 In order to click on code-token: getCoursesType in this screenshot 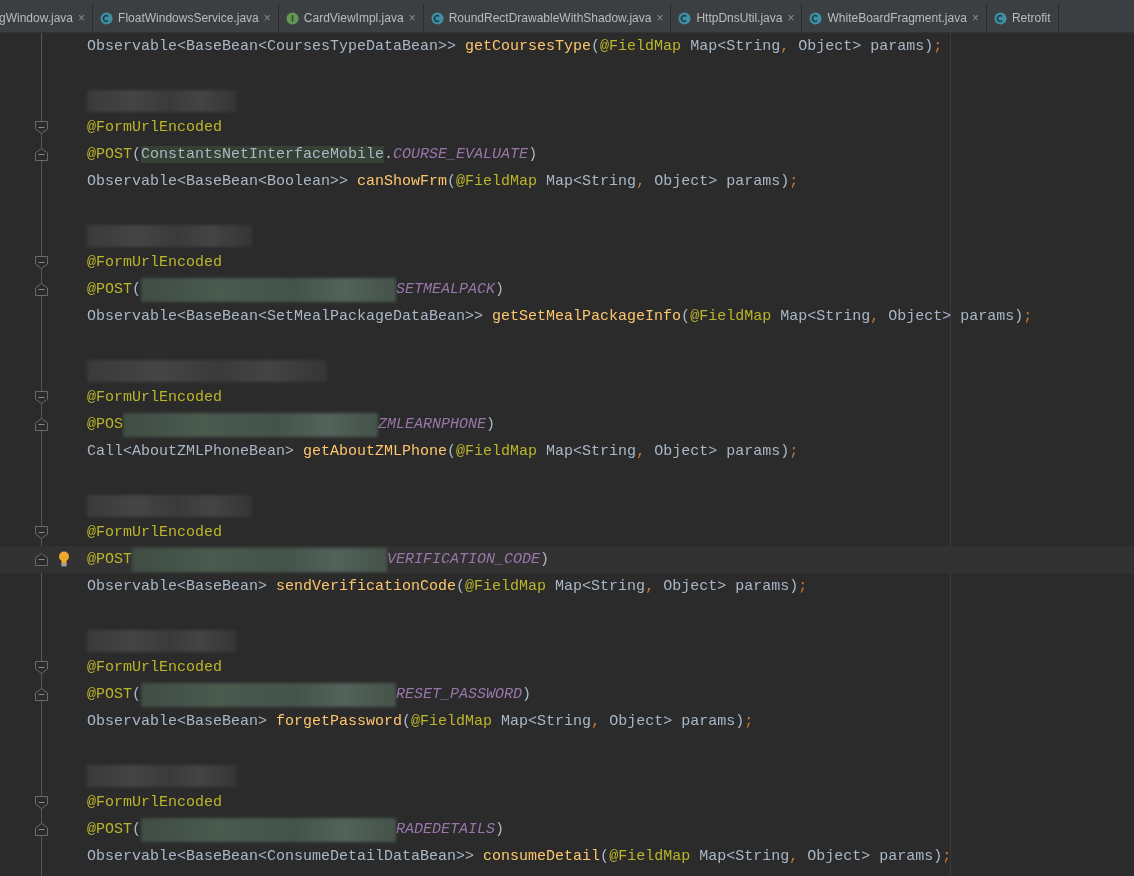, I will do `click(528, 46)`.